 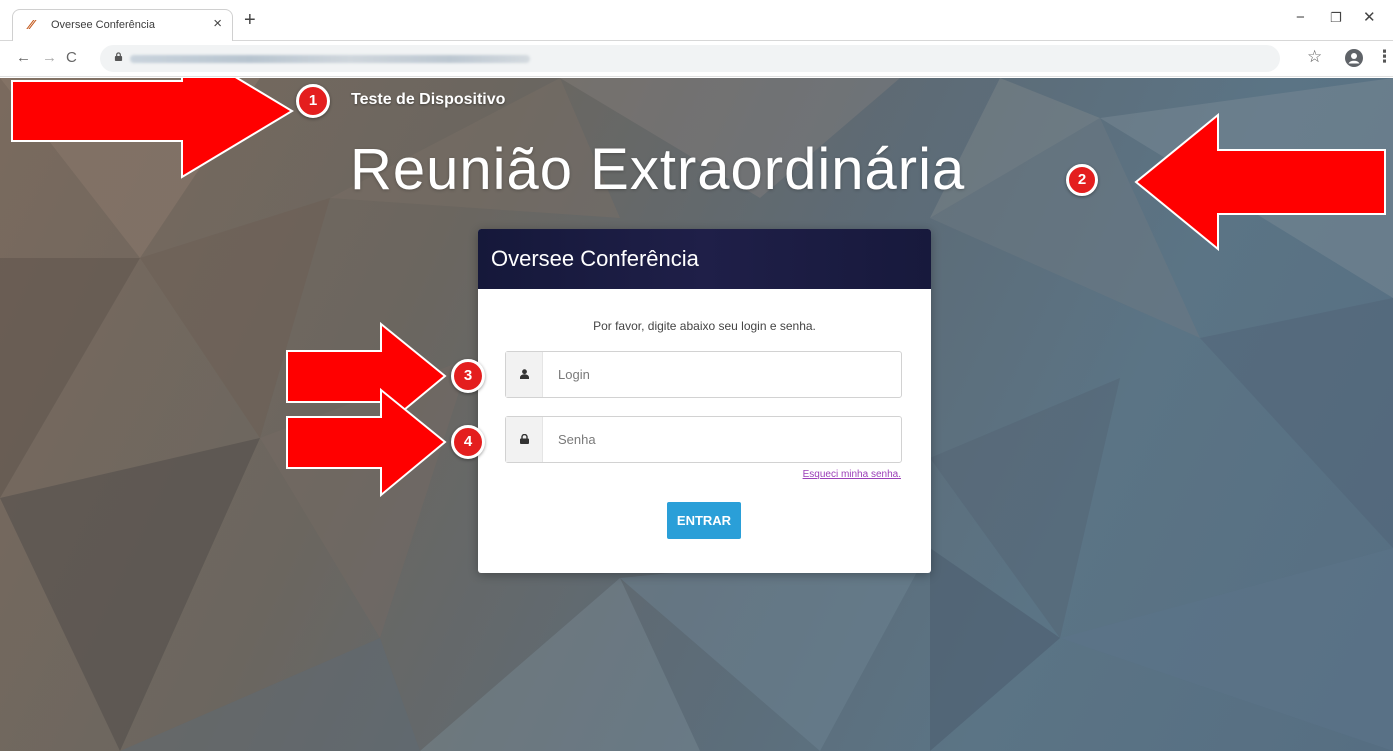 I want to click on login-field-addon, so click(x=524, y=374).